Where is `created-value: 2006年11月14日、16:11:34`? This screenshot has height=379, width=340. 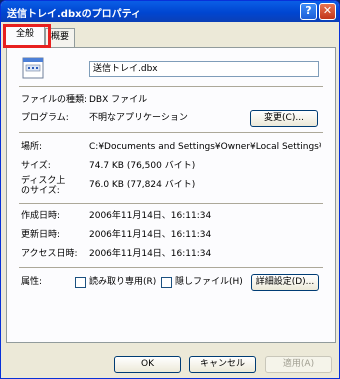 created-value: 2006年11月14日、16:11:34 is located at coordinates (150, 216).